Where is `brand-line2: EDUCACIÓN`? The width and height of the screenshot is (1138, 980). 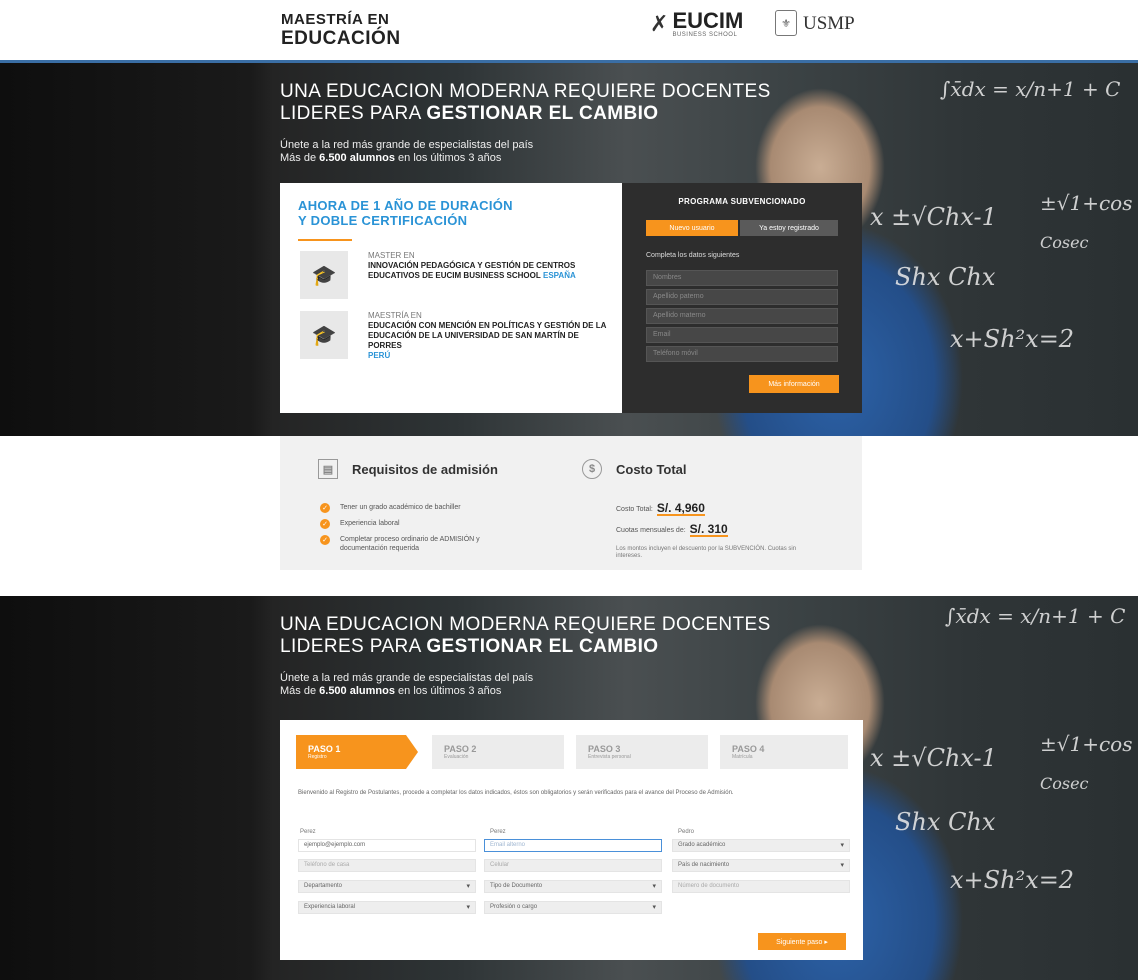 brand-line2: EDUCACIÓN is located at coordinates (341, 38).